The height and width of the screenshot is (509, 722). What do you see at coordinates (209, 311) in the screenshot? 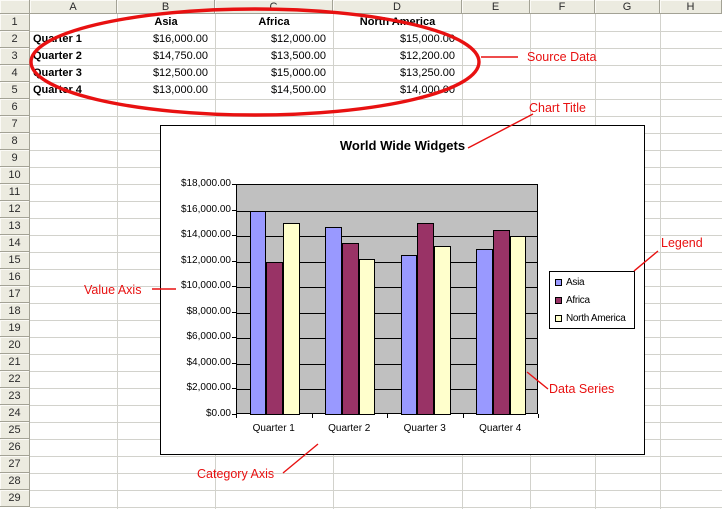
I see `value-axis-tick-label: $8,000.00` at bounding box center [209, 311].